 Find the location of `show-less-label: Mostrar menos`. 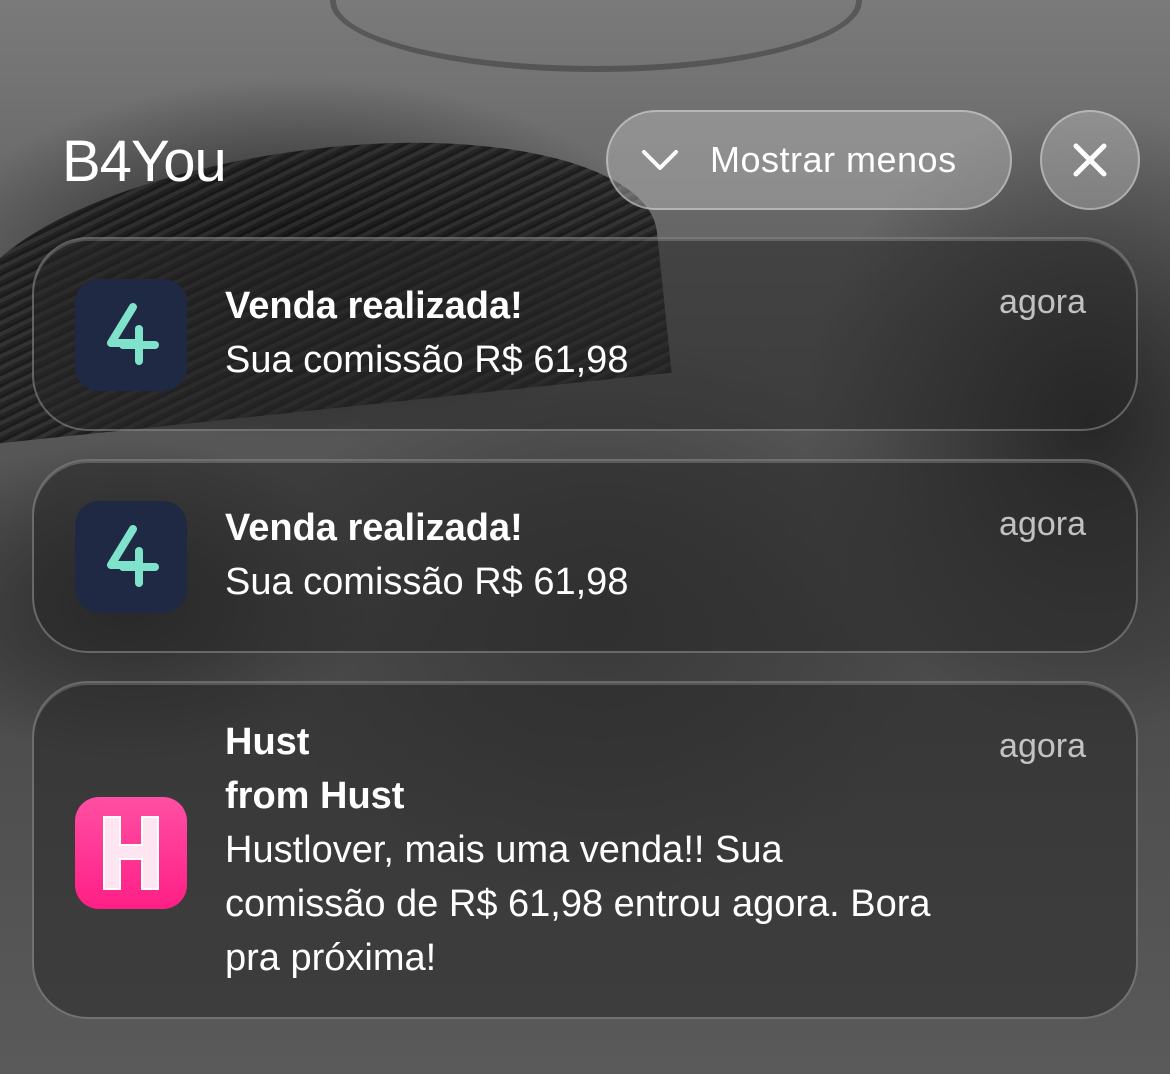

show-less-label: Mostrar menos is located at coordinates (833, 159).